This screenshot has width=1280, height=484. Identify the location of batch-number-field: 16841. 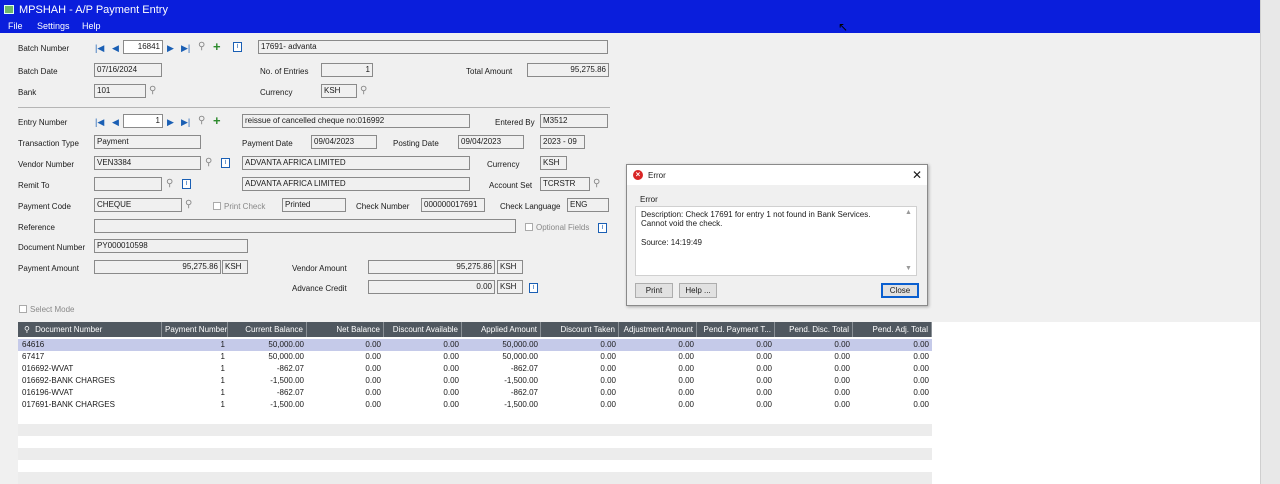
(143, 47).